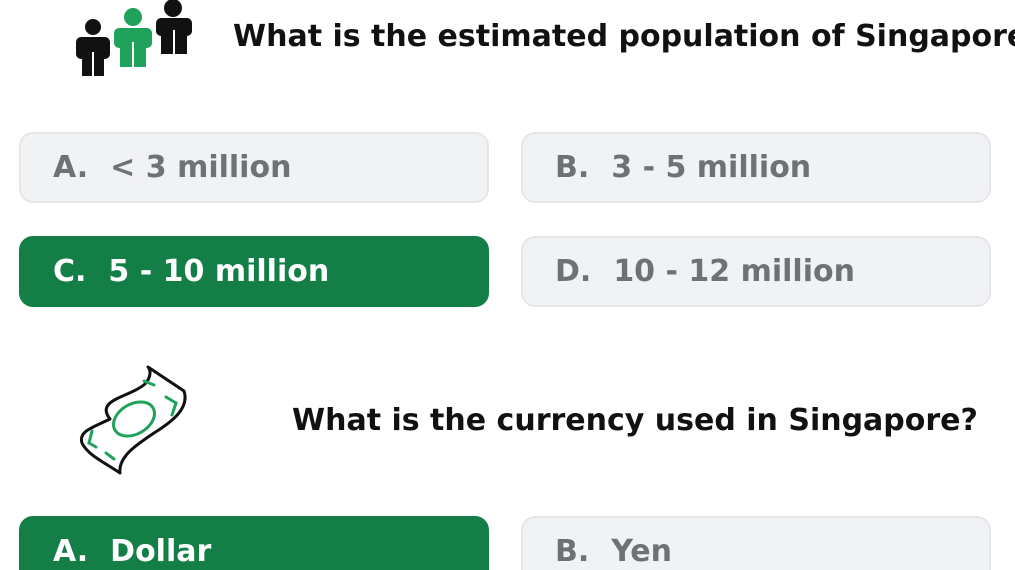 Image resolution: width=1015 pixels, height=570 pixels. Describe the element at coordinates (641, 551) in the screenshot. I see `option-label: Yen` at that location.